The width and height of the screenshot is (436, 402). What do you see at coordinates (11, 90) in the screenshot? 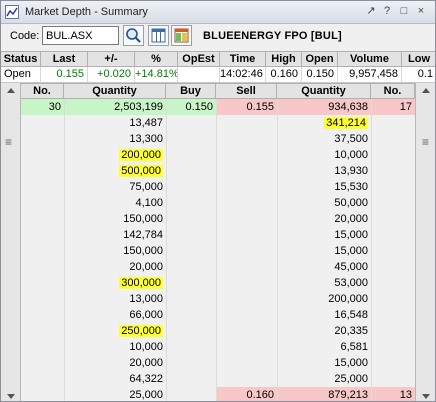
I see `scroll-up-arrow-icon` at bounding box center [11, 90].